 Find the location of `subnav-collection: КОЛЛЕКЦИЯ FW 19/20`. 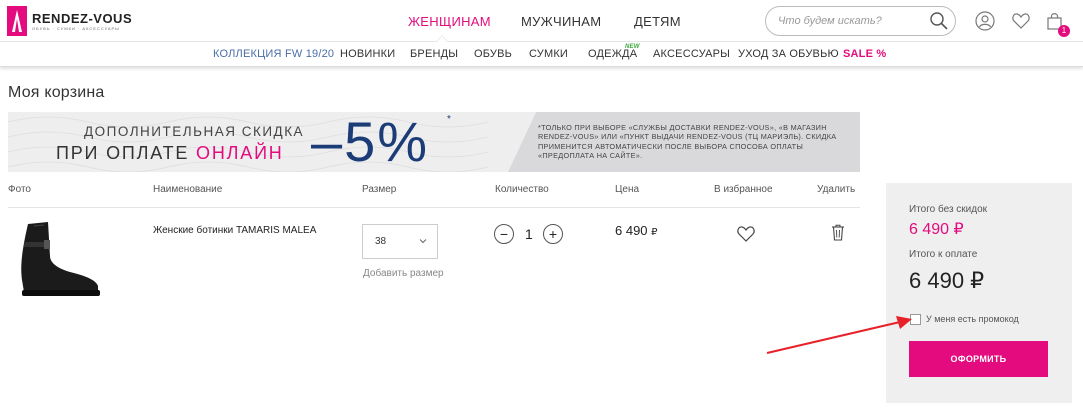

subnav-collection: КОЛЛЕКЦИЯ FW 19/20 is located at coordinates (273, 54).